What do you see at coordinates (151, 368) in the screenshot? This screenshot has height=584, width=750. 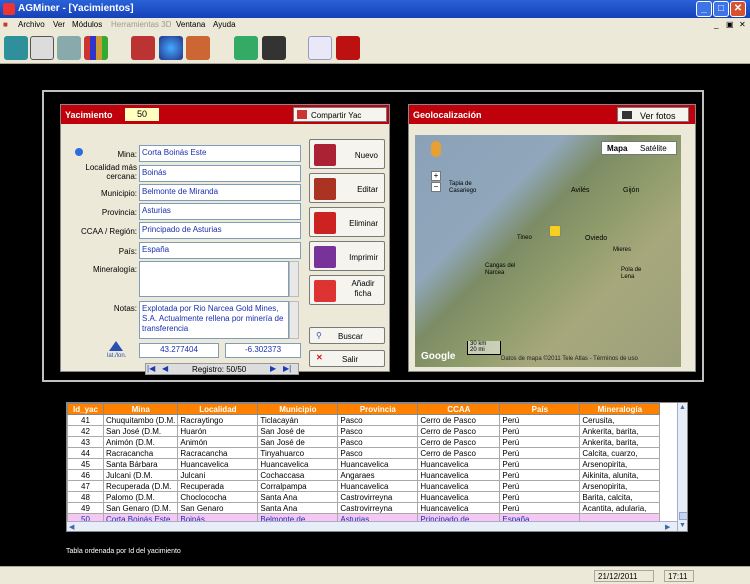 I see `first-record-icon: |◀` at bounding box center [151, 368].